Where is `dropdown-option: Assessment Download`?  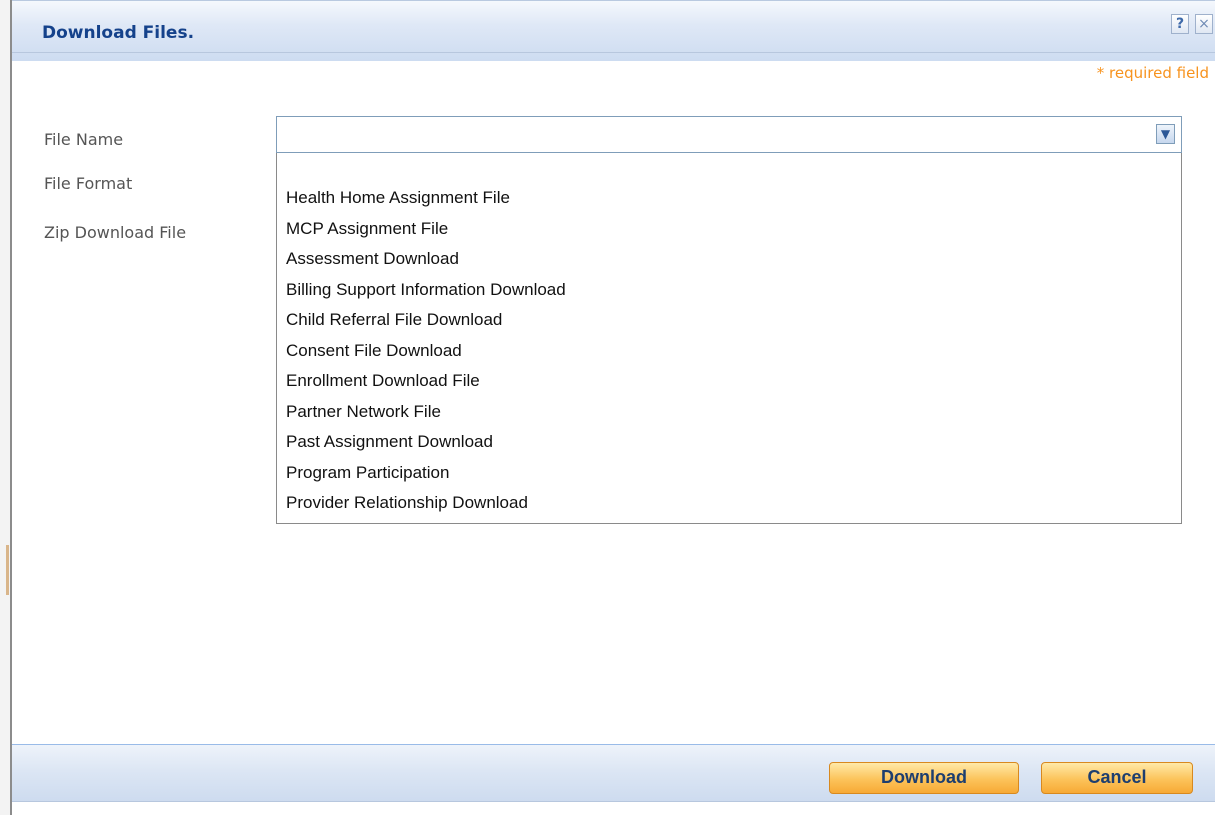
dropdown-option: Assessment Download is located at coordinates (372, 259).